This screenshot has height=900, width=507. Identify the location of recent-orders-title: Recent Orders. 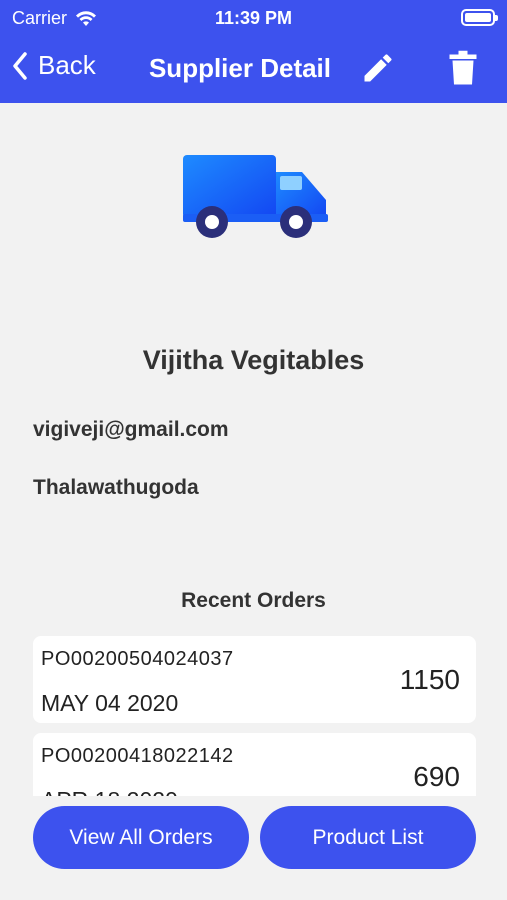
(253, 600).